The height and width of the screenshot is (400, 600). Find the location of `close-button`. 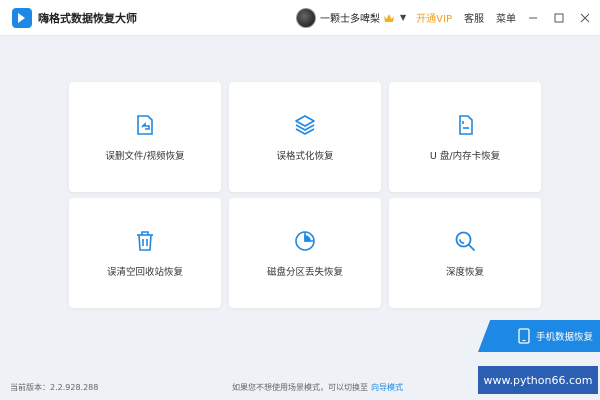

close-button is located at coordinates (585, 18).